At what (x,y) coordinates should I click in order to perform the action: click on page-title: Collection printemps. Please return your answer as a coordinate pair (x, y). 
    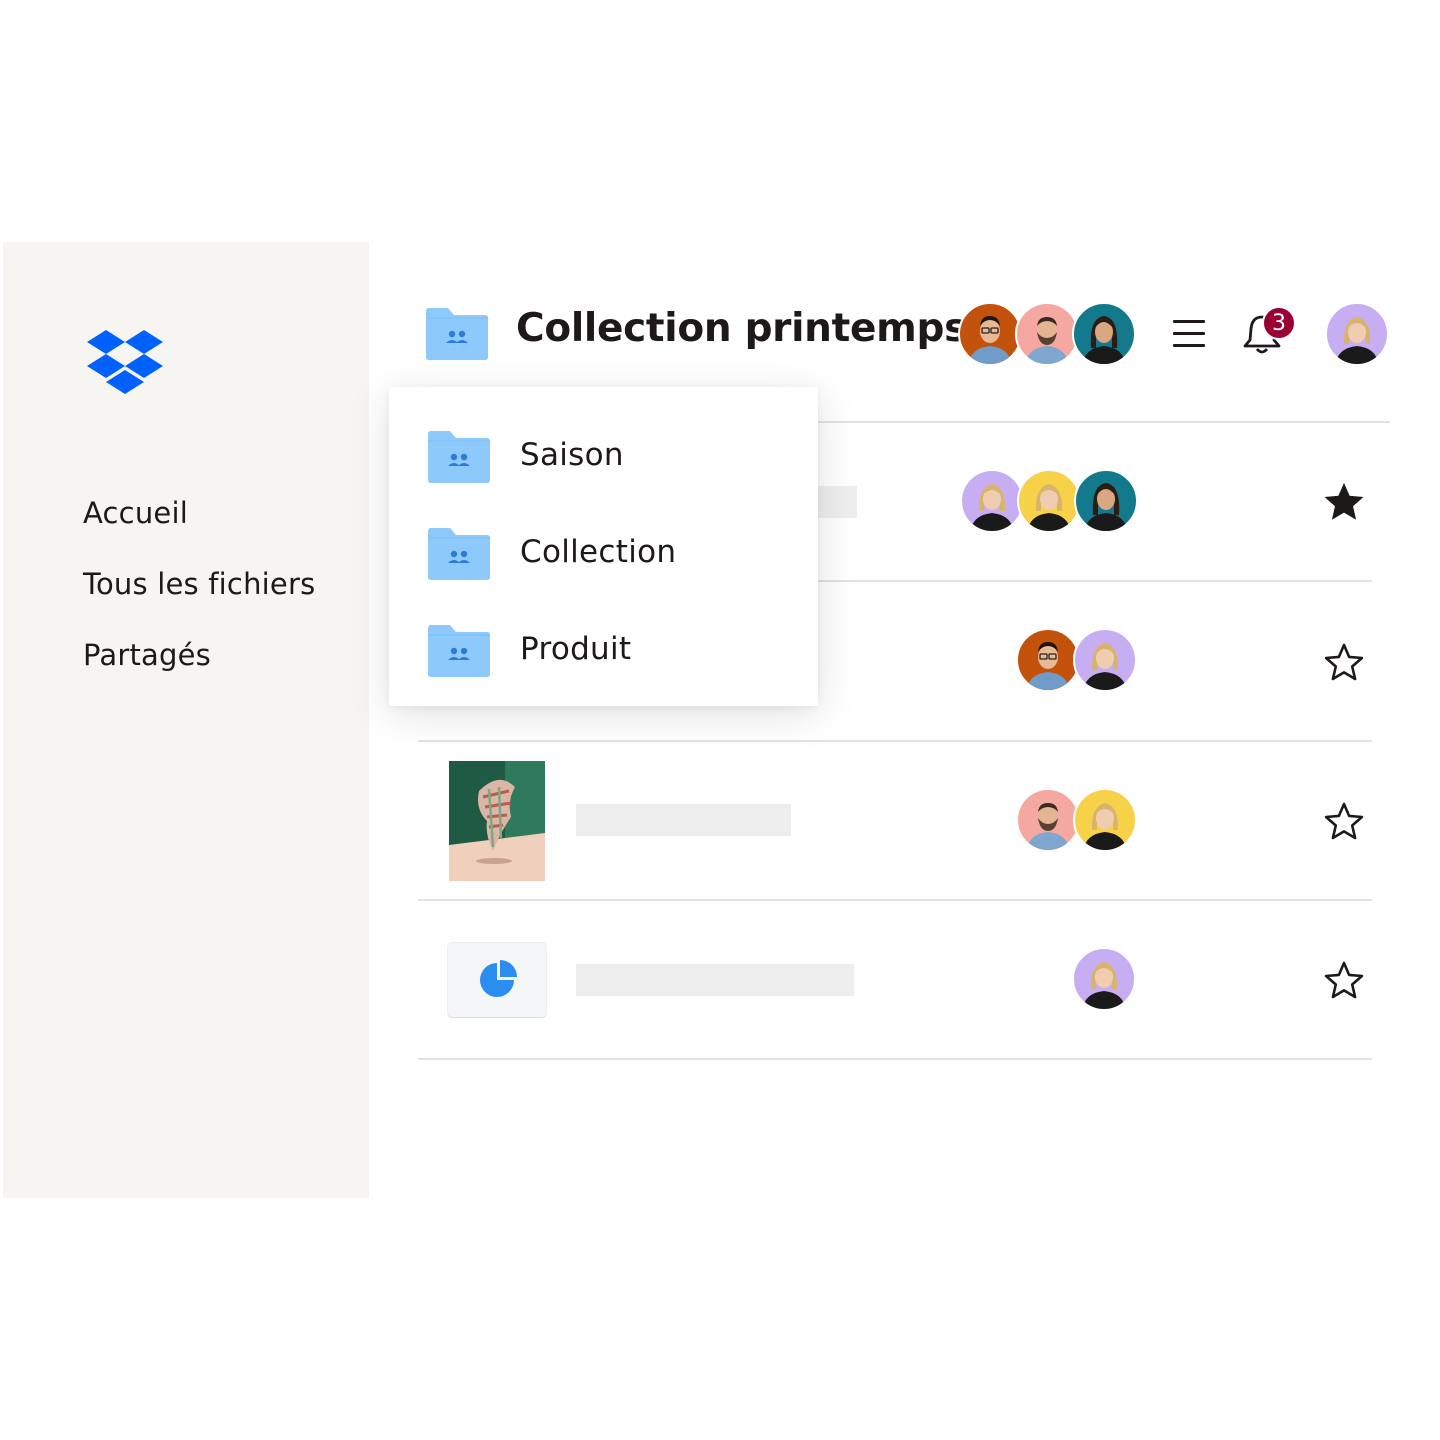
    Looking at the image, I should click on (742, 328).